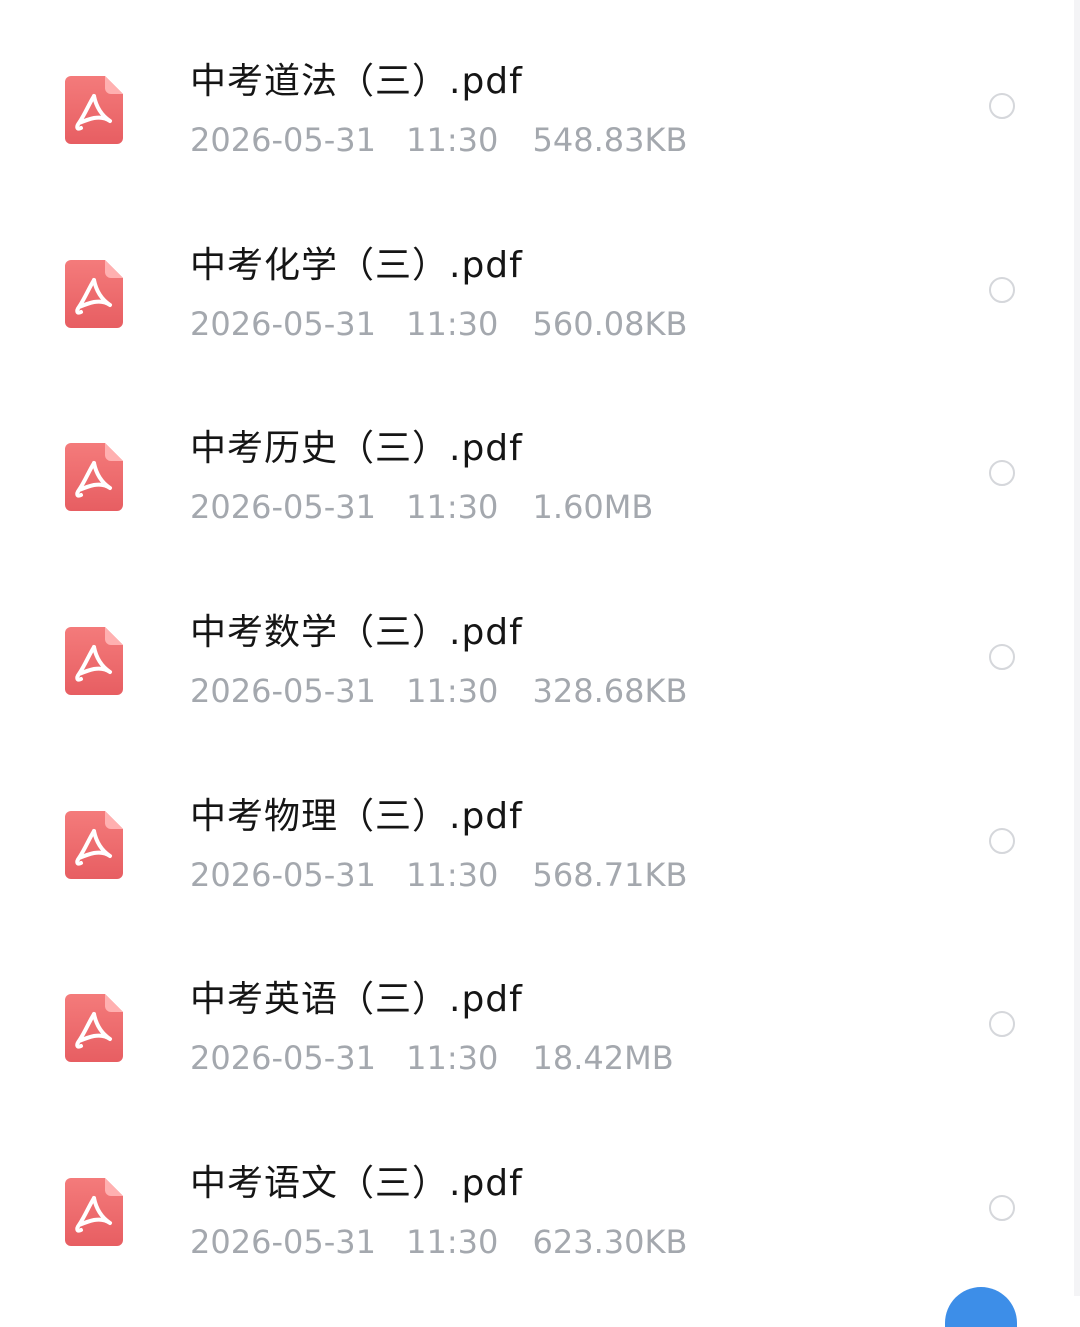 The height and width of the screenshot is (1327, 1080). I want to click on file-meta: 2026-05-31 11:30 328.68KB, so click(438, 691).